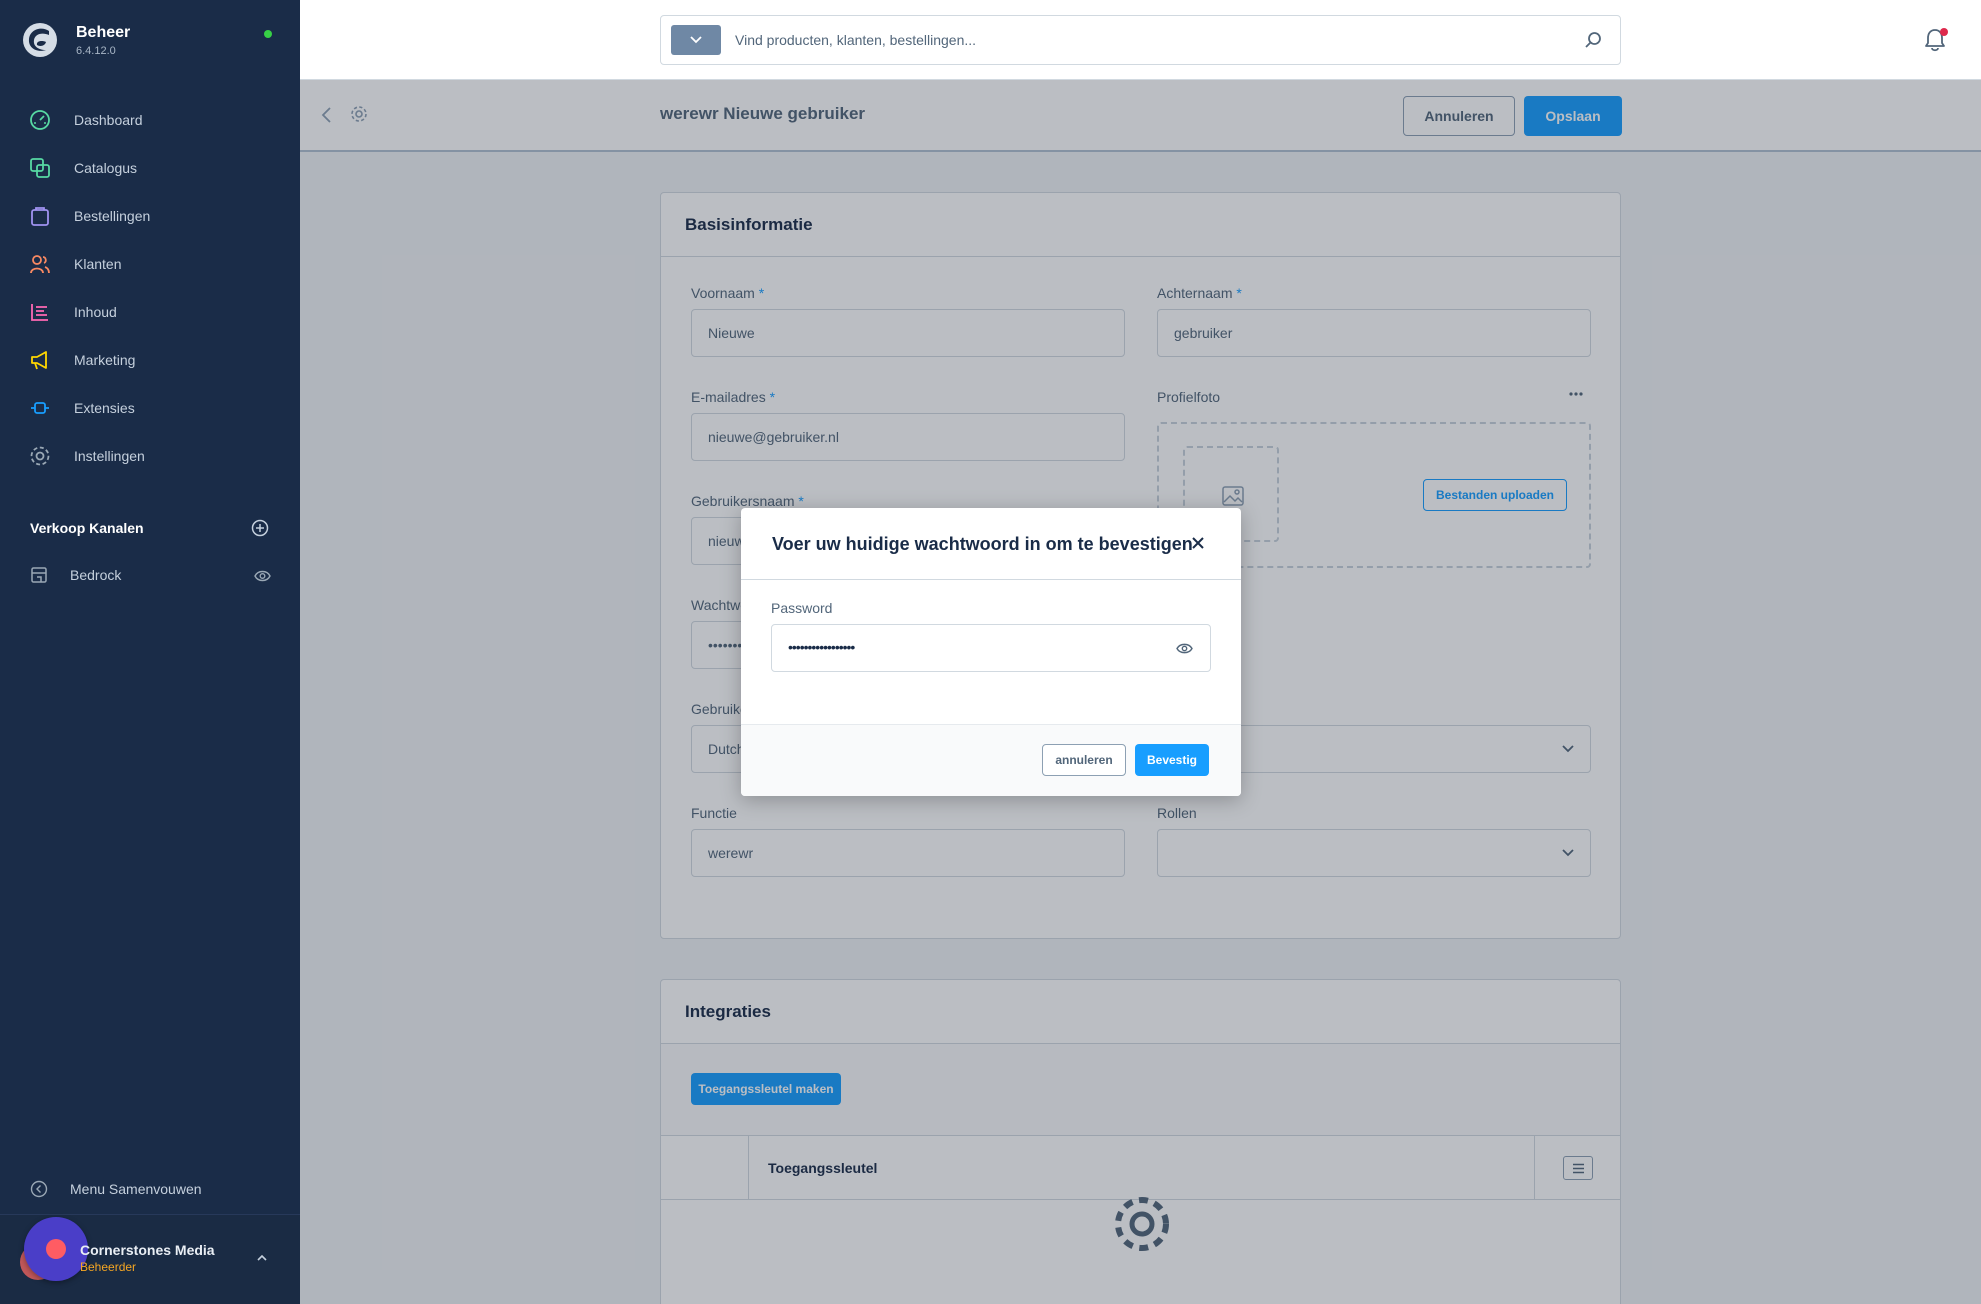  I want to click on password-value: •••••••••••••••••, so click(821, 647).